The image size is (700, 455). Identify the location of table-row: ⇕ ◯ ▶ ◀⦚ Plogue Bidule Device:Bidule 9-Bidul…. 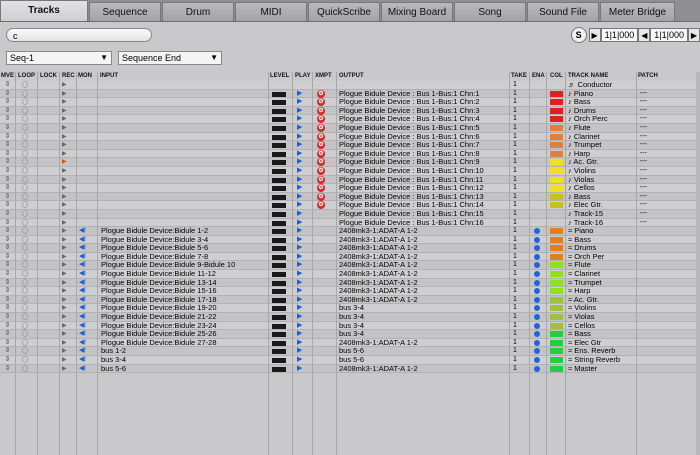
(350, 266).